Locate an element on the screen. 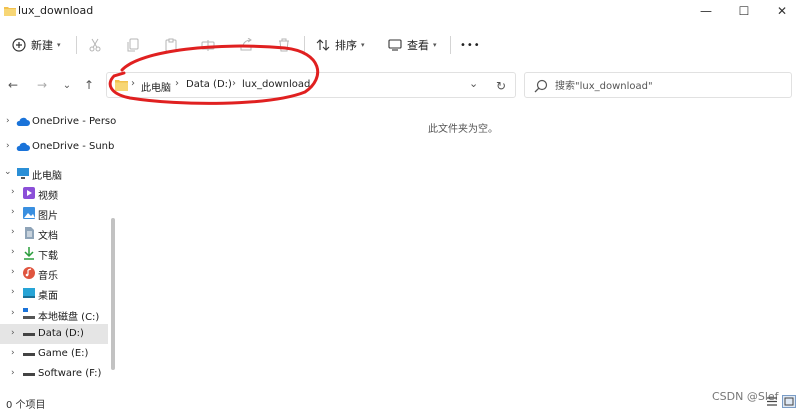  close-button: ✕ is located at coordinates (782, 11).